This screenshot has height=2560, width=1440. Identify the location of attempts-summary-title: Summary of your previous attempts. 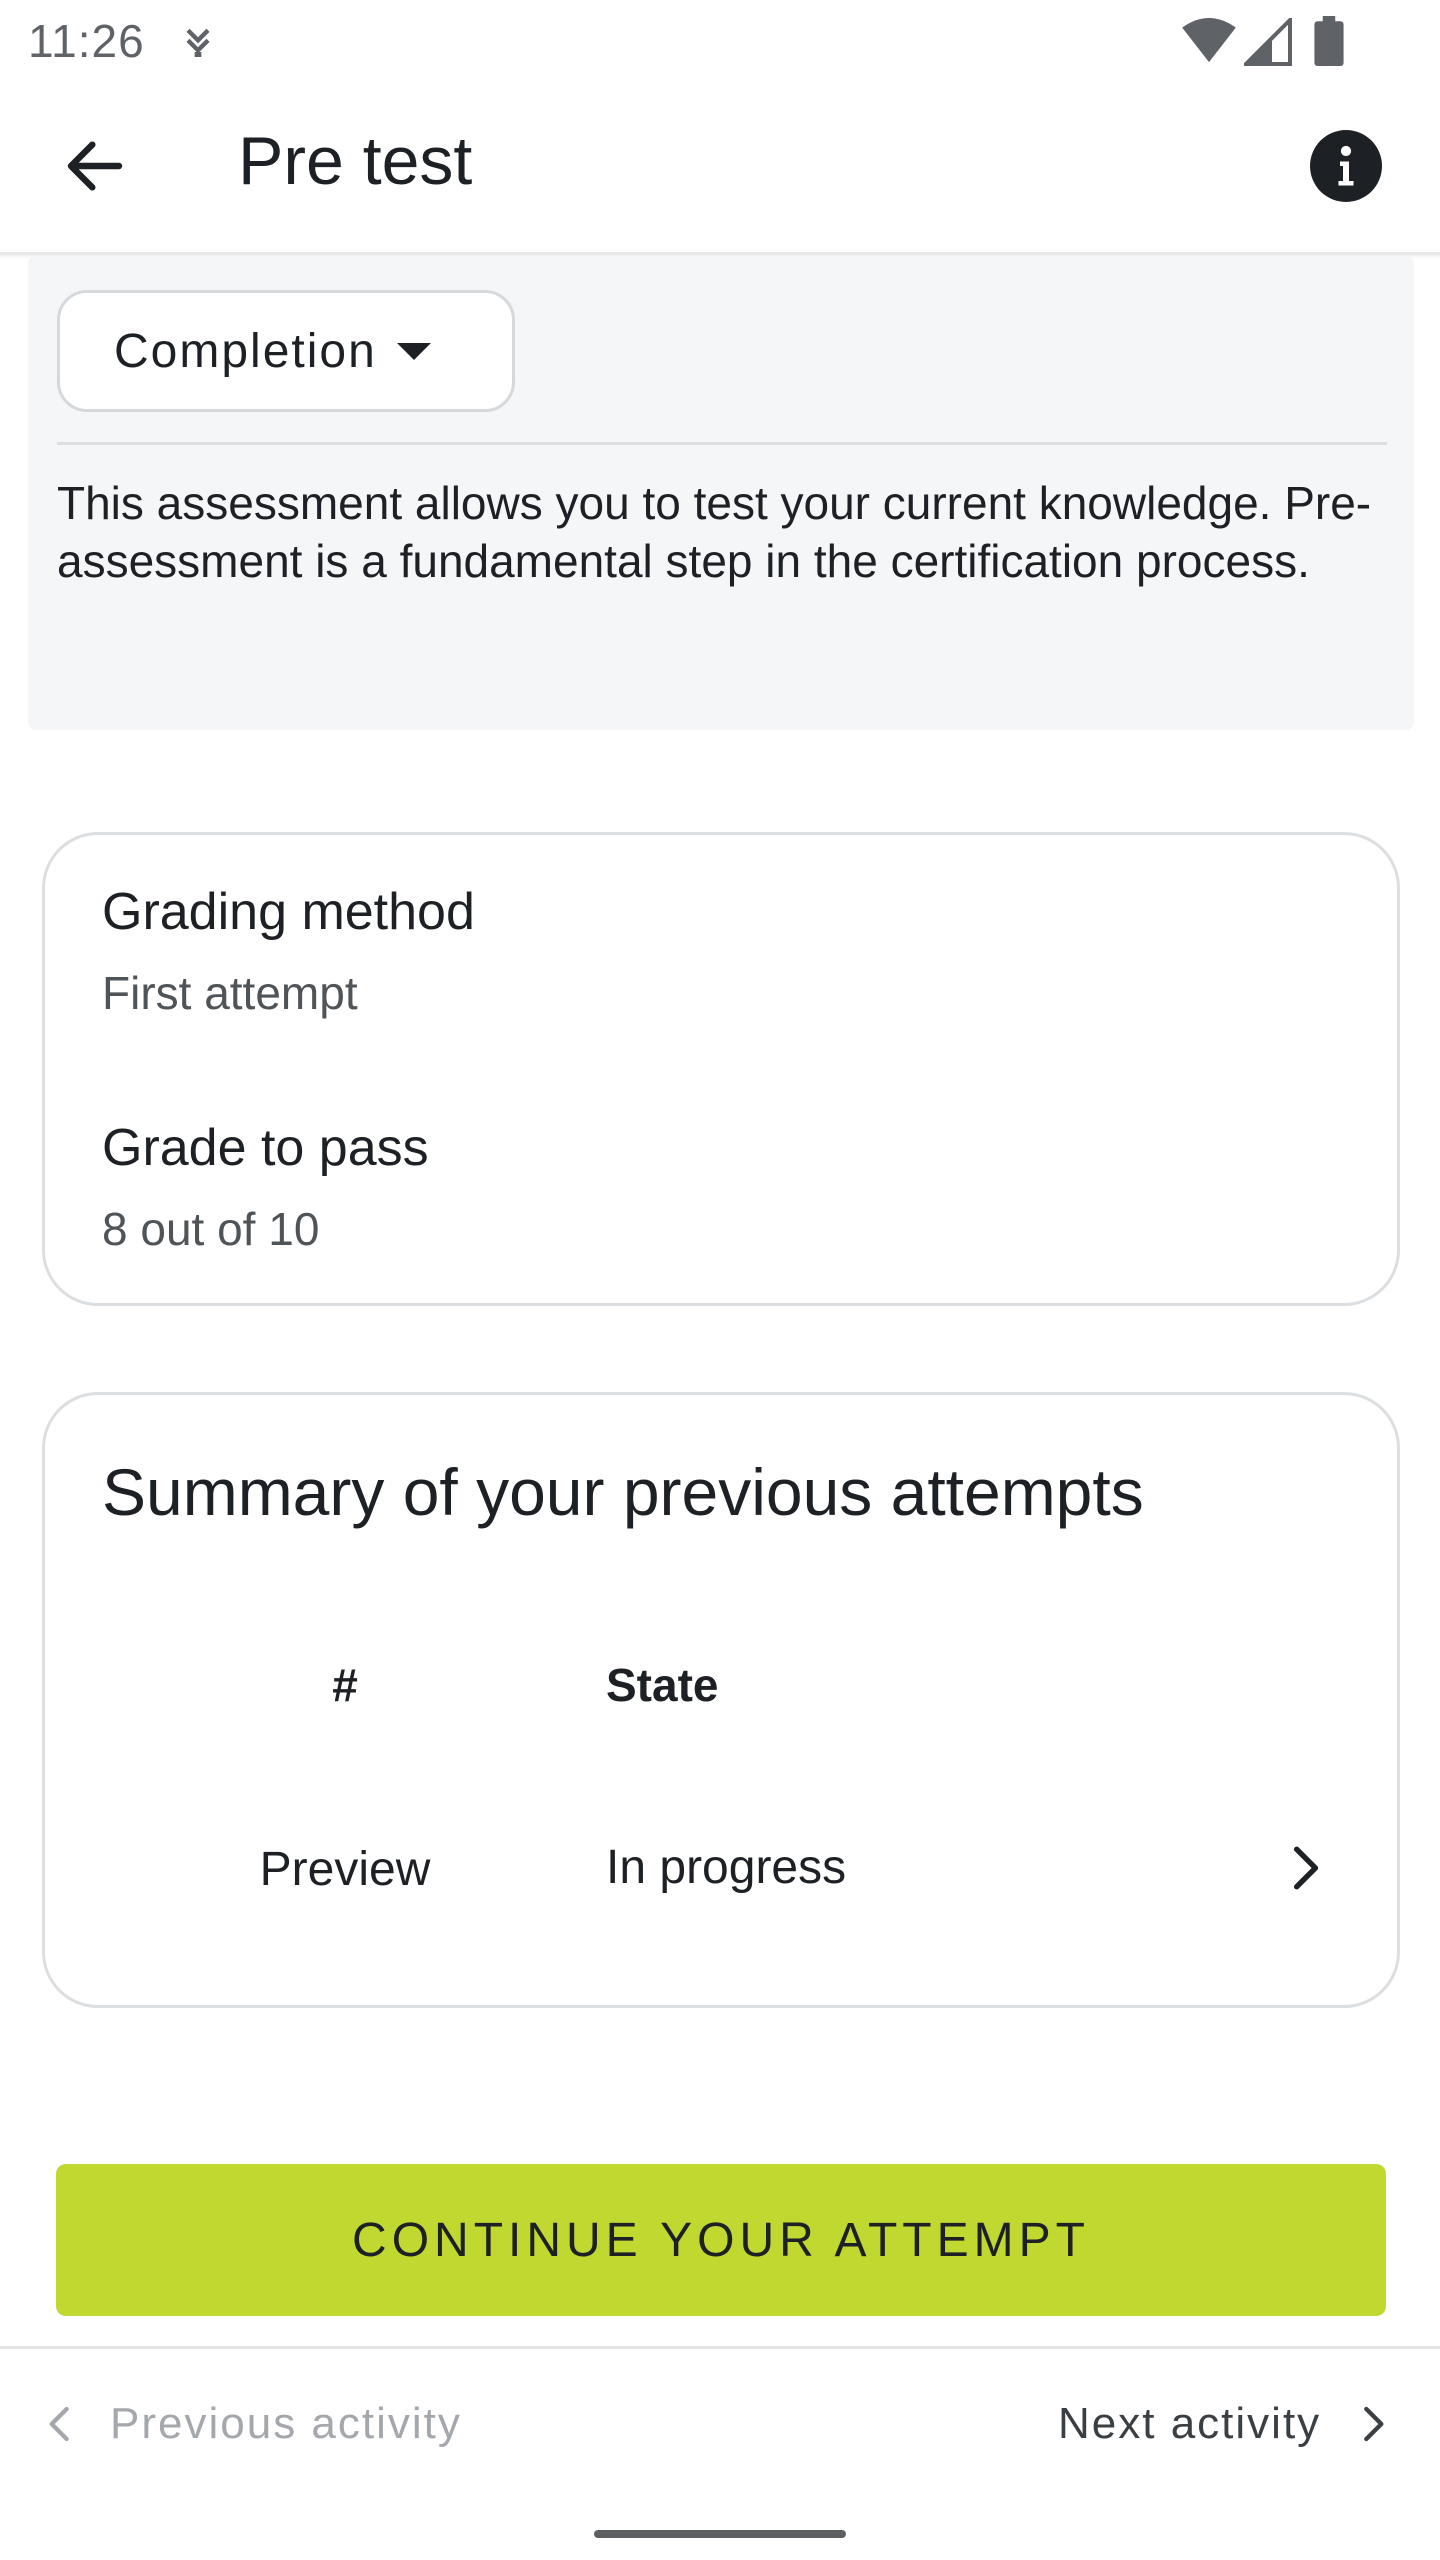
(623, 1492).